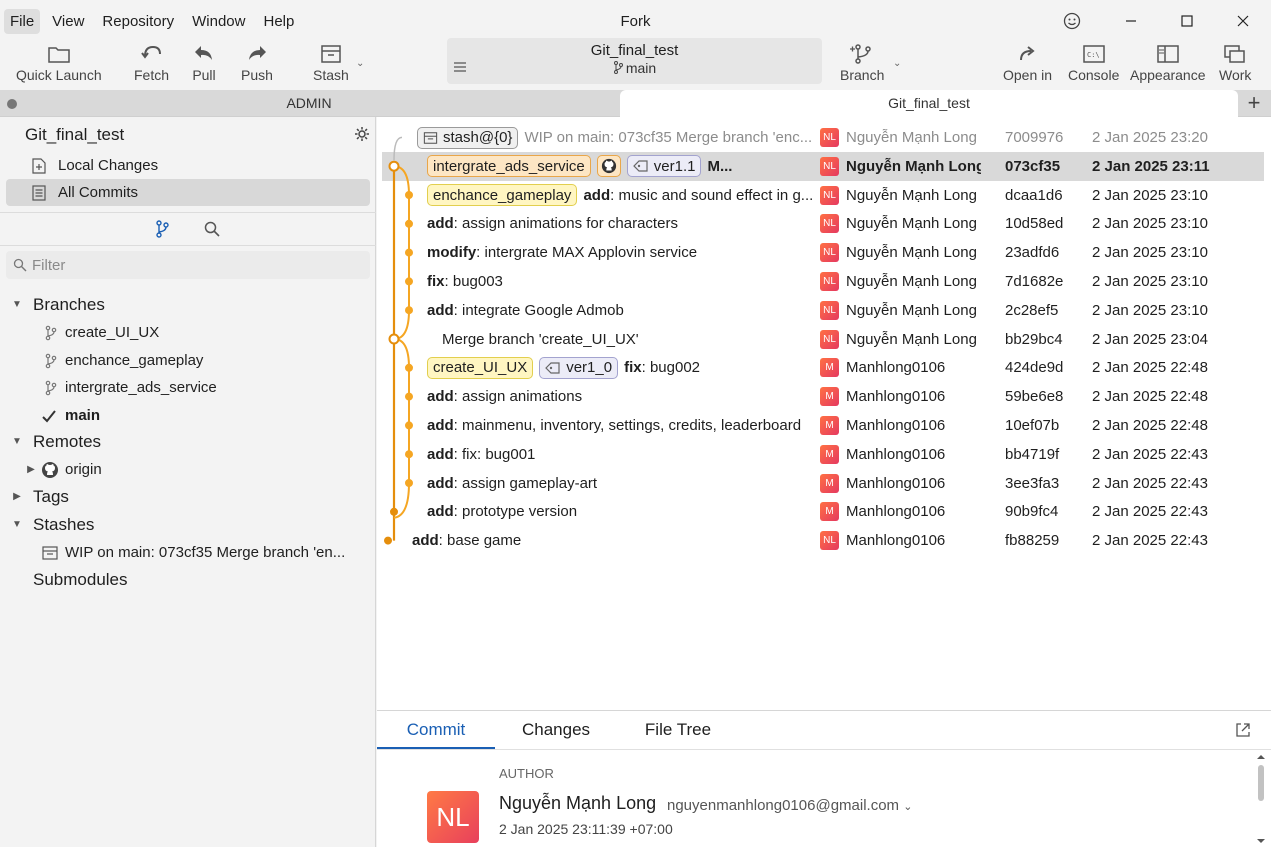 The width and height of the screenshot is (1271, 847). What do you see at coordinates (394, 339) in the screenshot?
I see `merge-node` at bounding box center [394, 339].